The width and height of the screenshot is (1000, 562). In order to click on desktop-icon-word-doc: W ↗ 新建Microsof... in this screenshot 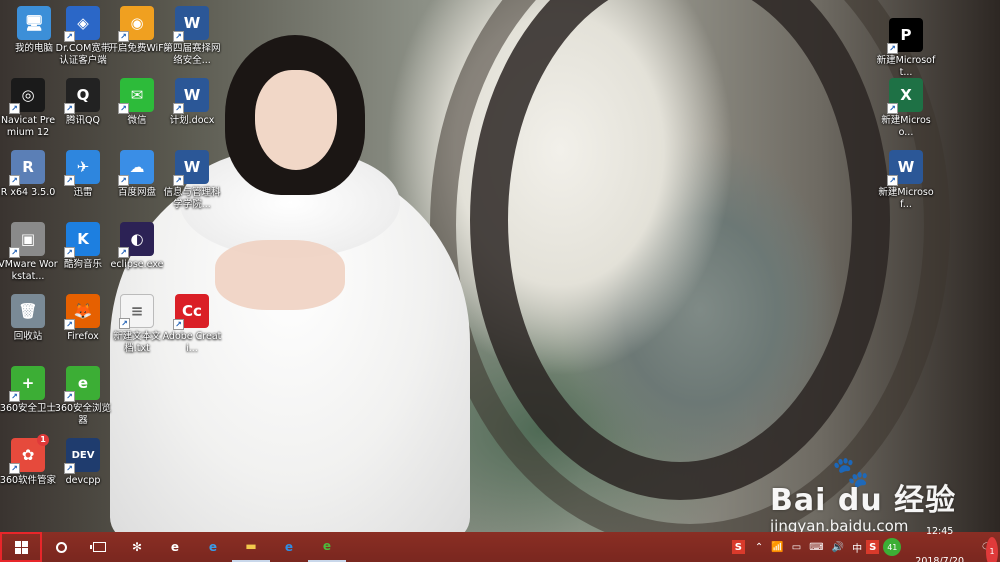, I will do `click(906, 180)`.